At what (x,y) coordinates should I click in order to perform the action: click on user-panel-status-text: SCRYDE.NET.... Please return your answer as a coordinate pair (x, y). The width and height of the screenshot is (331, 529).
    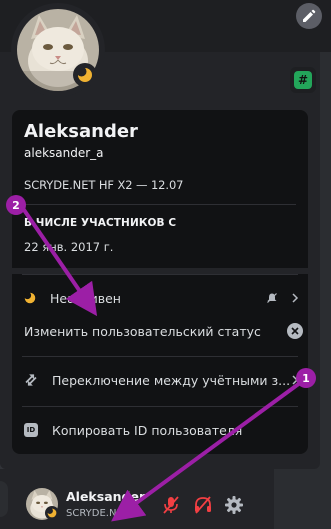
    Looking at the image, I should click on (102, 513).